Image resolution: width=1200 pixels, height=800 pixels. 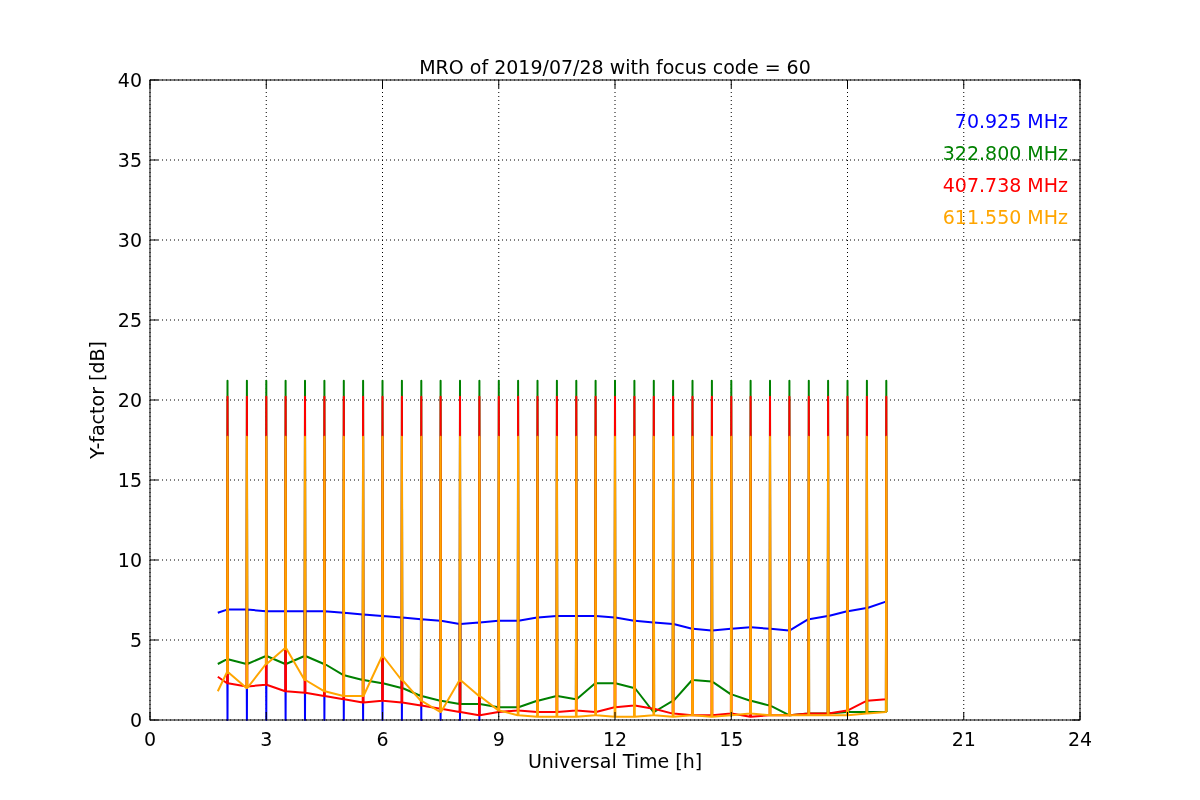 I want to click on tick-label: 40, so click(x=129, y=80).